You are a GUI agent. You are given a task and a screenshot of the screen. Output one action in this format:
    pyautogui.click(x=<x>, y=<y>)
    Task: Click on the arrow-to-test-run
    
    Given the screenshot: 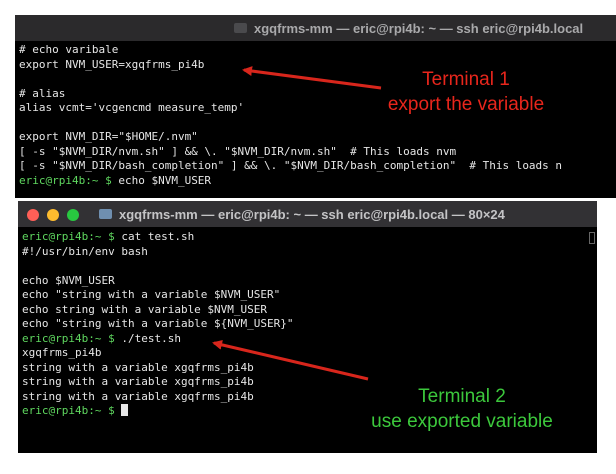 What is the action you would take?
    pyautogui.click(x=290, y=360)
    